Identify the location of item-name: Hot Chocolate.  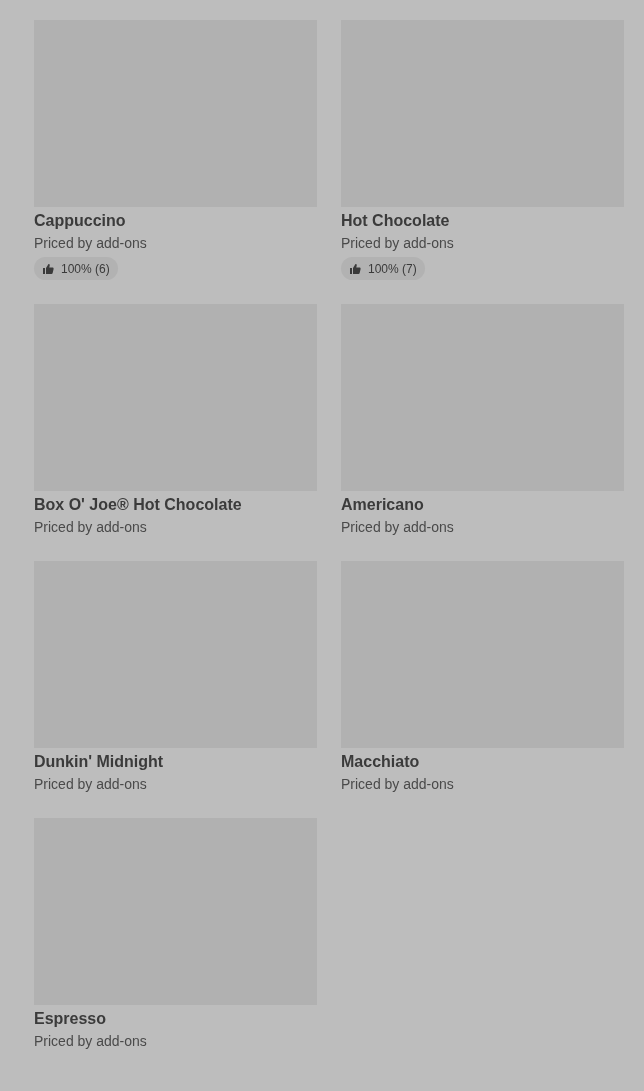
(395, 221).